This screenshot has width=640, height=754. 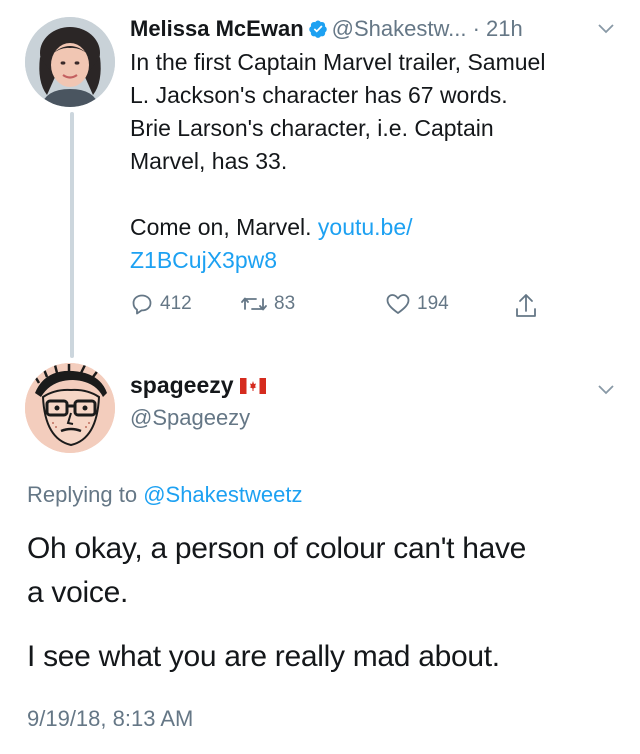 I want to click on heart-icon, so click(x=398, y=304).